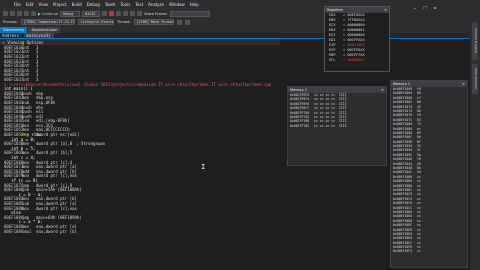  What do you see at coordinates (403, 251) in the screenshot?
I see `memory-address: 0x00EF10F4` at bounding box center [403, 251].